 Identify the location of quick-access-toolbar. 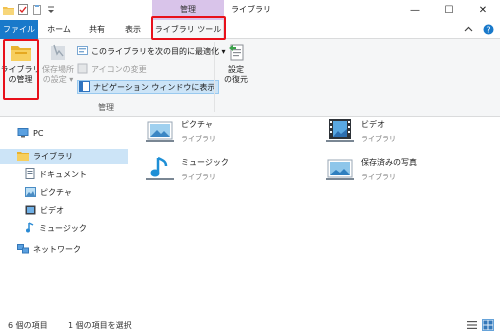
(29, 9).